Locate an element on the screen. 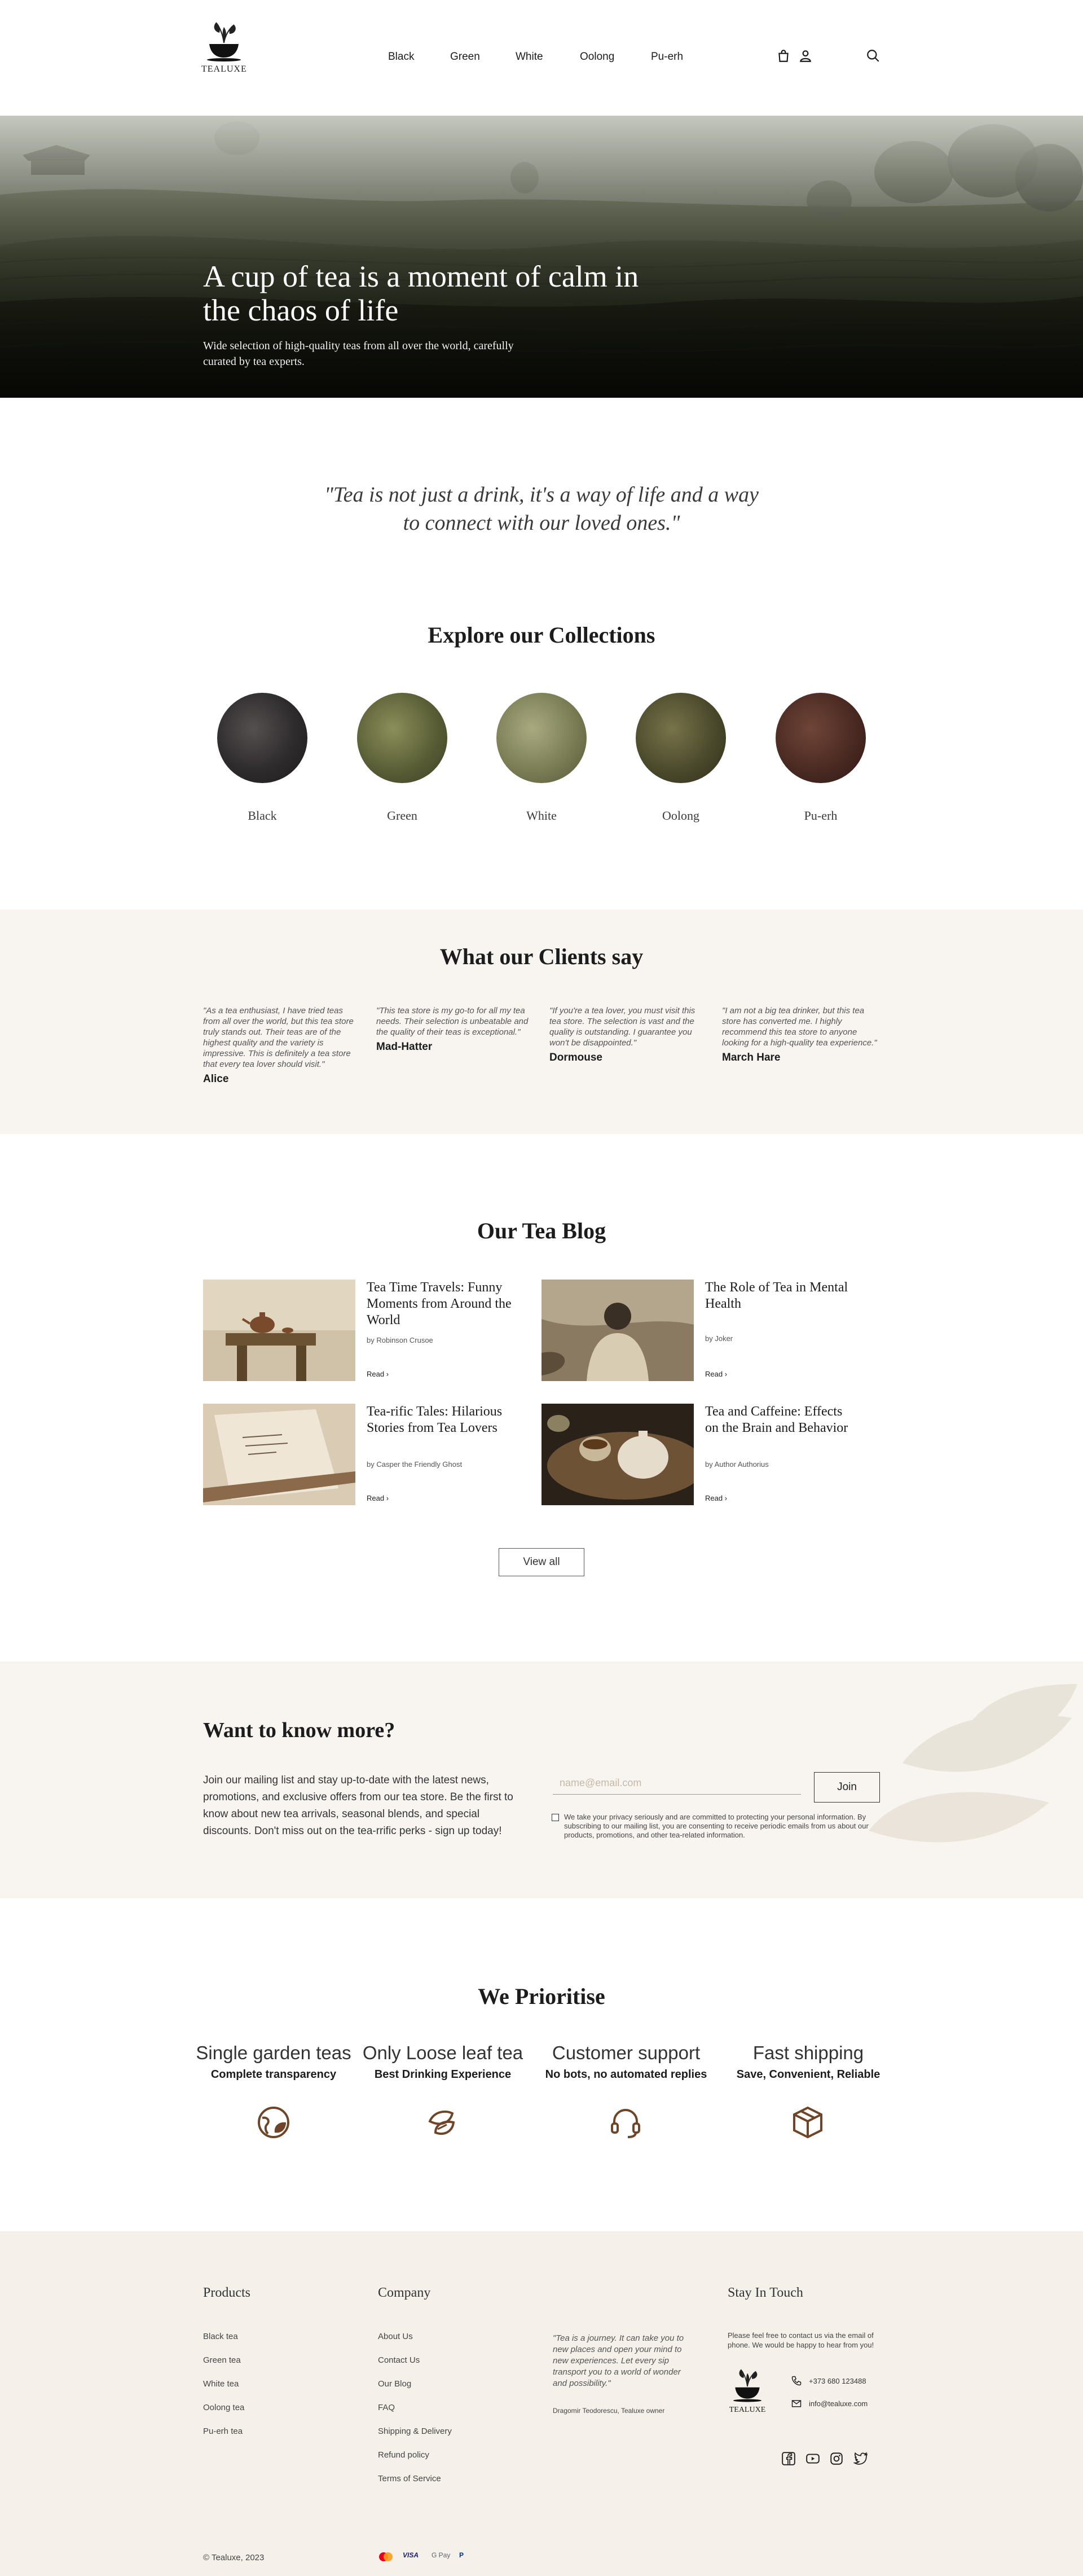 The width and height of the screenshot is (1083, 2576). priority-subtitle: No bots, no automated replies is located at coordinates (626, 2074).